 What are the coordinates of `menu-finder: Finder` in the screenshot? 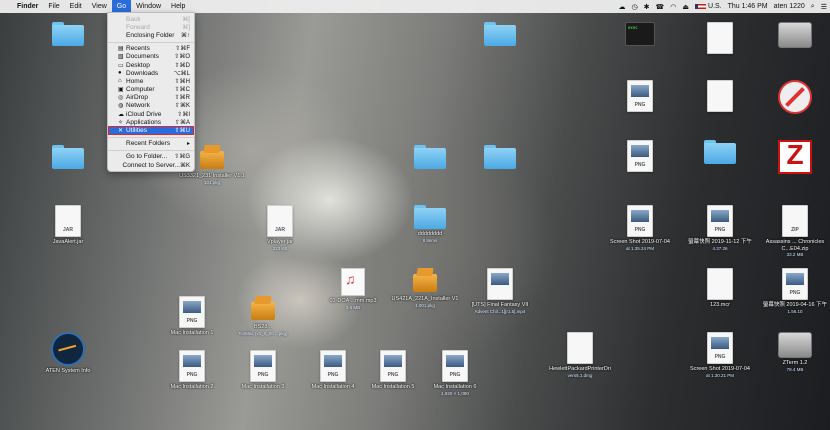 It's located at (27, 6).